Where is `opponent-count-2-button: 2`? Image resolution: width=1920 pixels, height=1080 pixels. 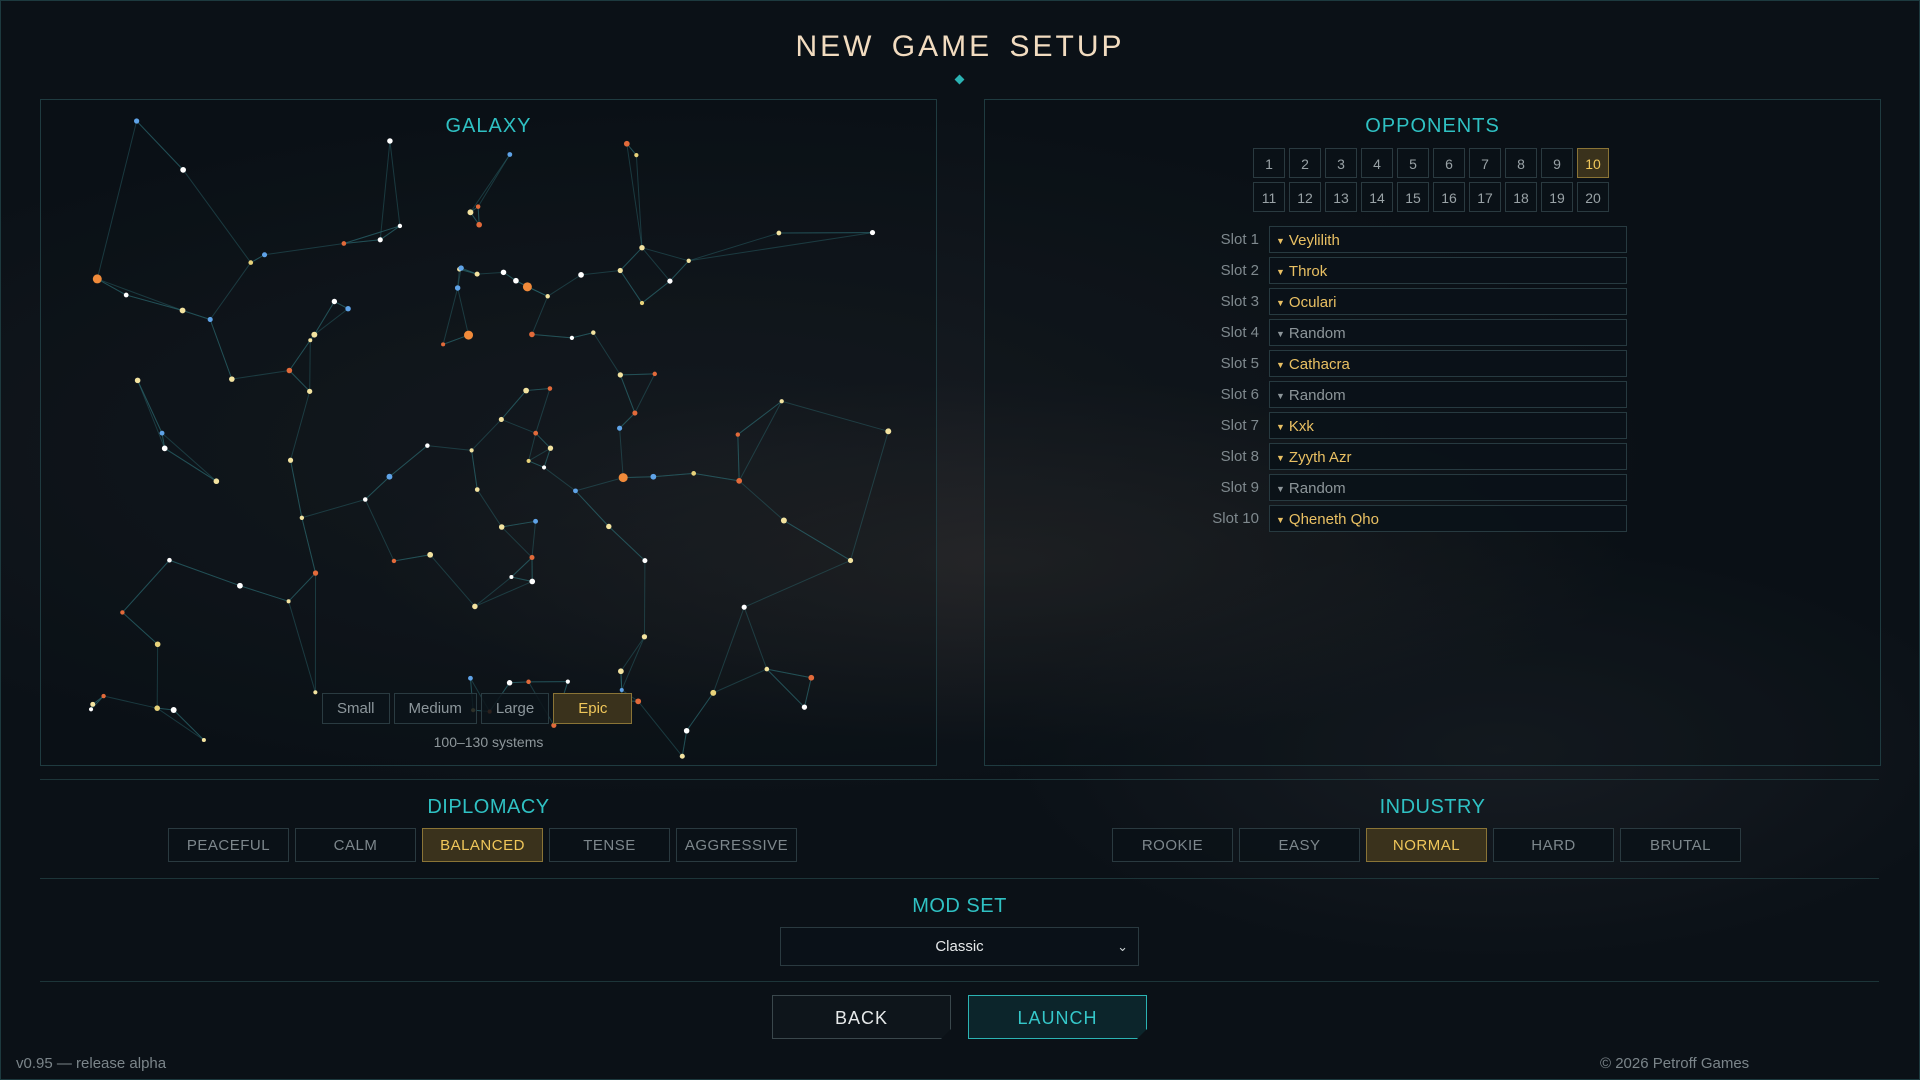
opponent-count-2-button: 2 is located at coordinates (1305, 163).